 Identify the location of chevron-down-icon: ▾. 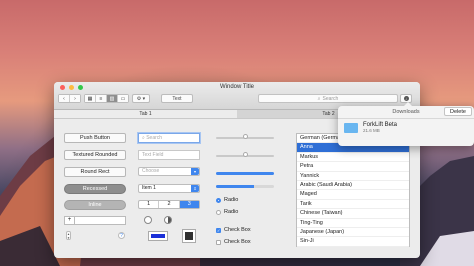
(195, 171).